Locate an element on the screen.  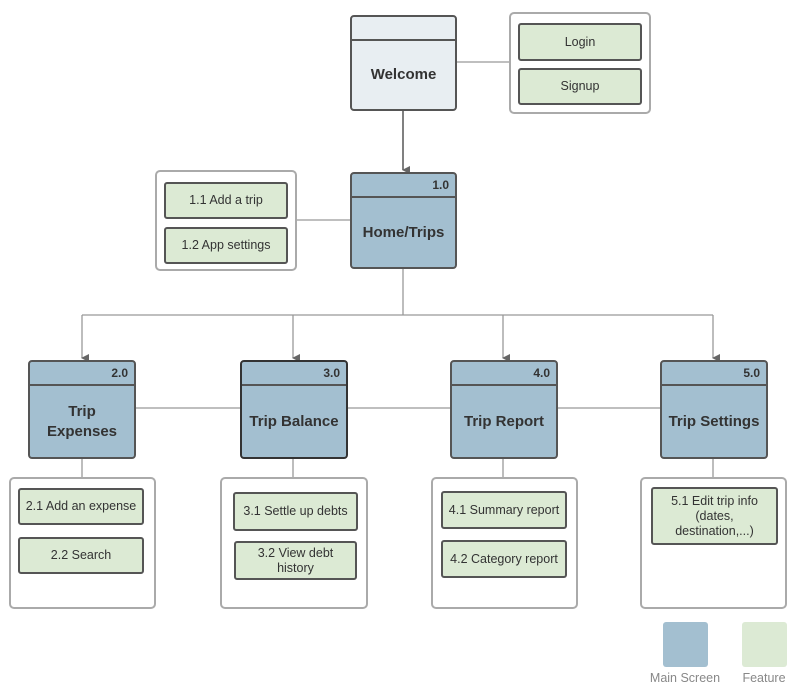
feature-app-settings: 1.2 App settings is located at coordinates (226, 245).